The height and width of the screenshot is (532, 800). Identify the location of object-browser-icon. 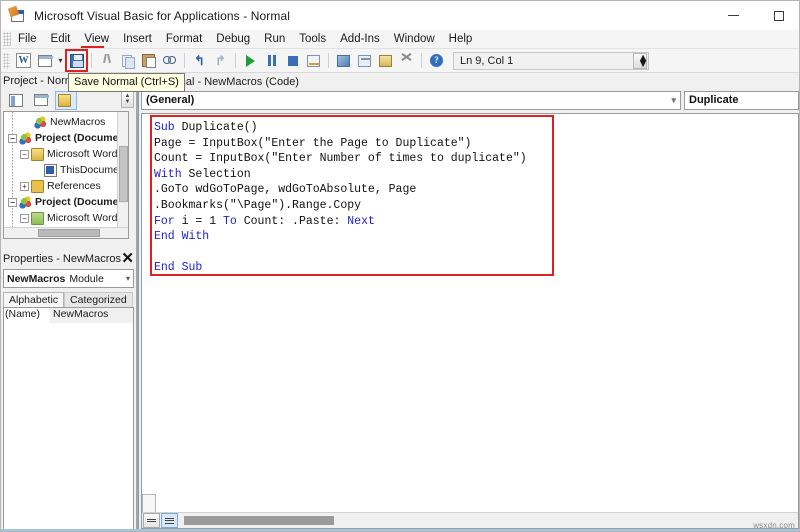
(385, 60).